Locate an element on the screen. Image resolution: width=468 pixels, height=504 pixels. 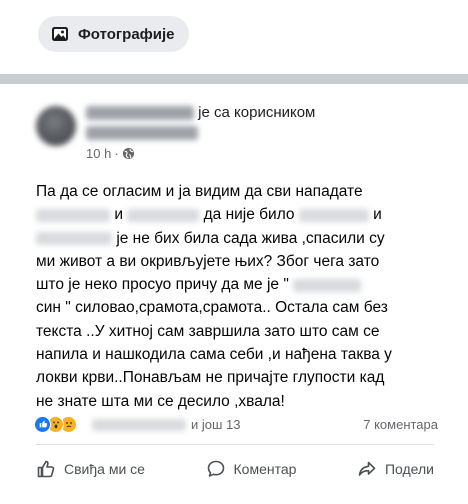
actions-divider is located at coordinates (235, 444).